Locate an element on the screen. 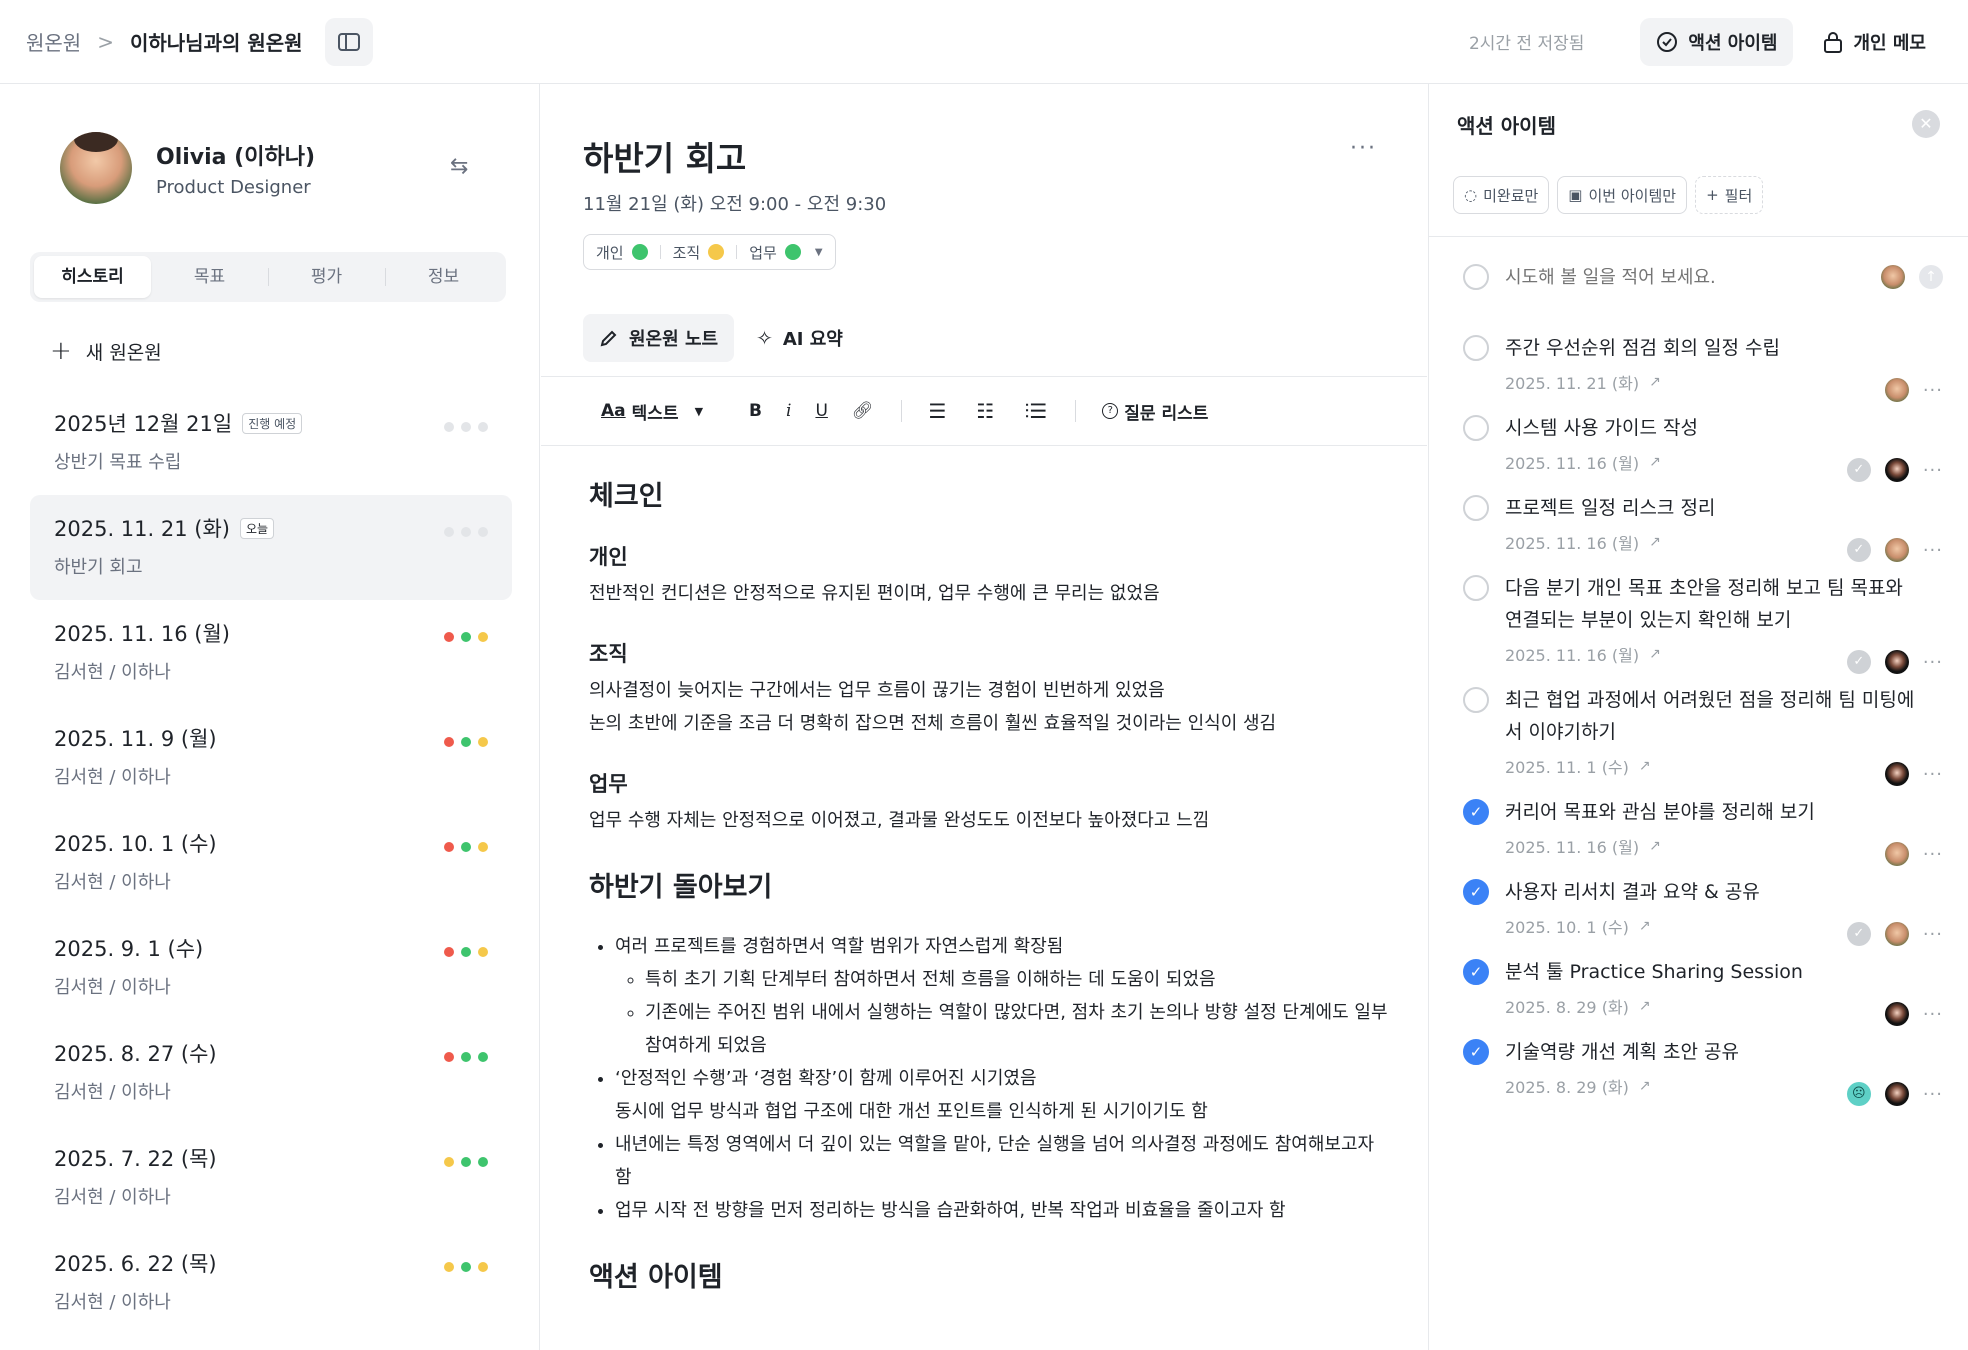  swap-icon: ⇆ is located at coordinates (459, 166).